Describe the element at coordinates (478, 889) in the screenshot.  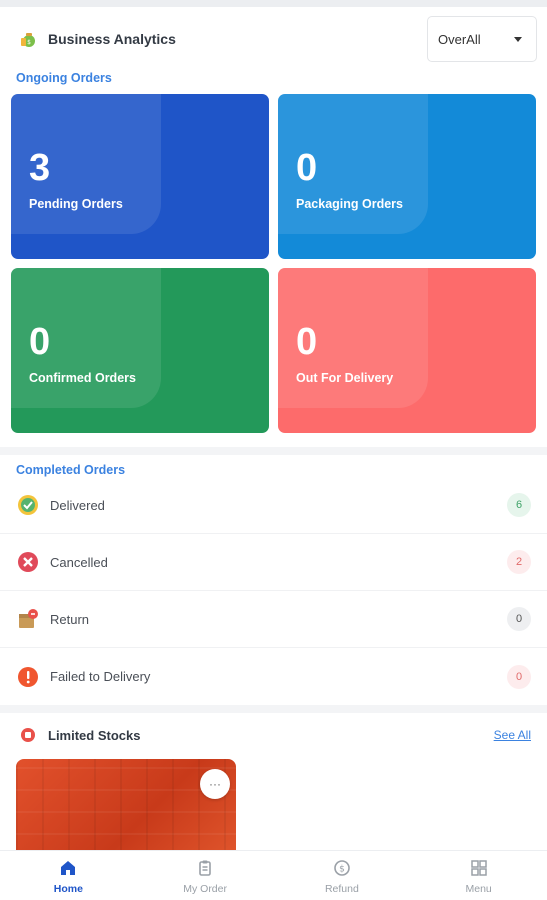
I see `nav-label-menu: Menu` at that location.